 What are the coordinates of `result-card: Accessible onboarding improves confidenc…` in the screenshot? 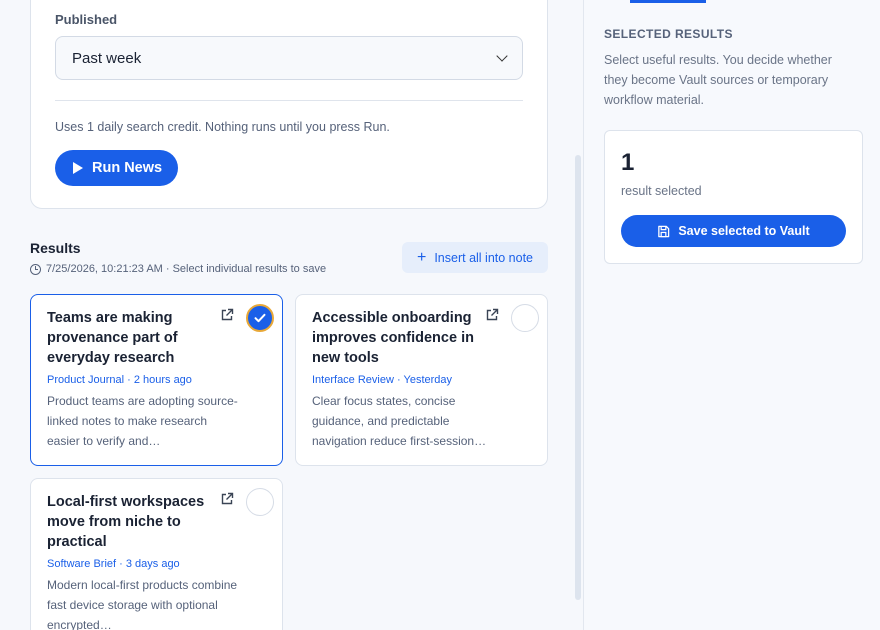 It's located at (421, 380).